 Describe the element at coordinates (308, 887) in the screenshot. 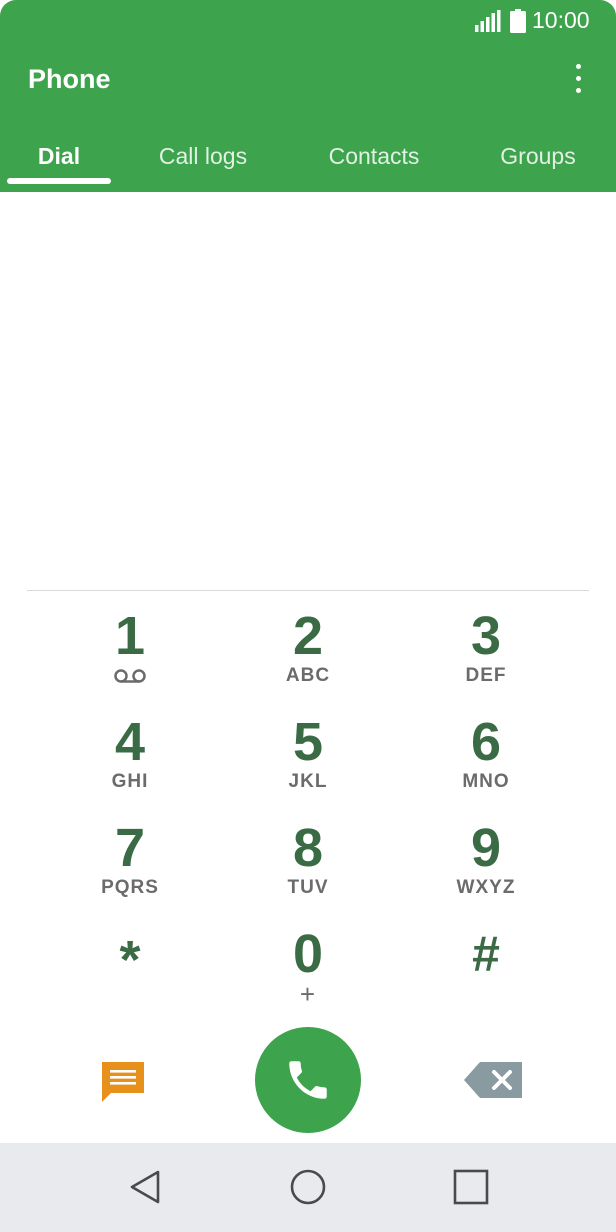

I see `key-letters: TUV` at that location.